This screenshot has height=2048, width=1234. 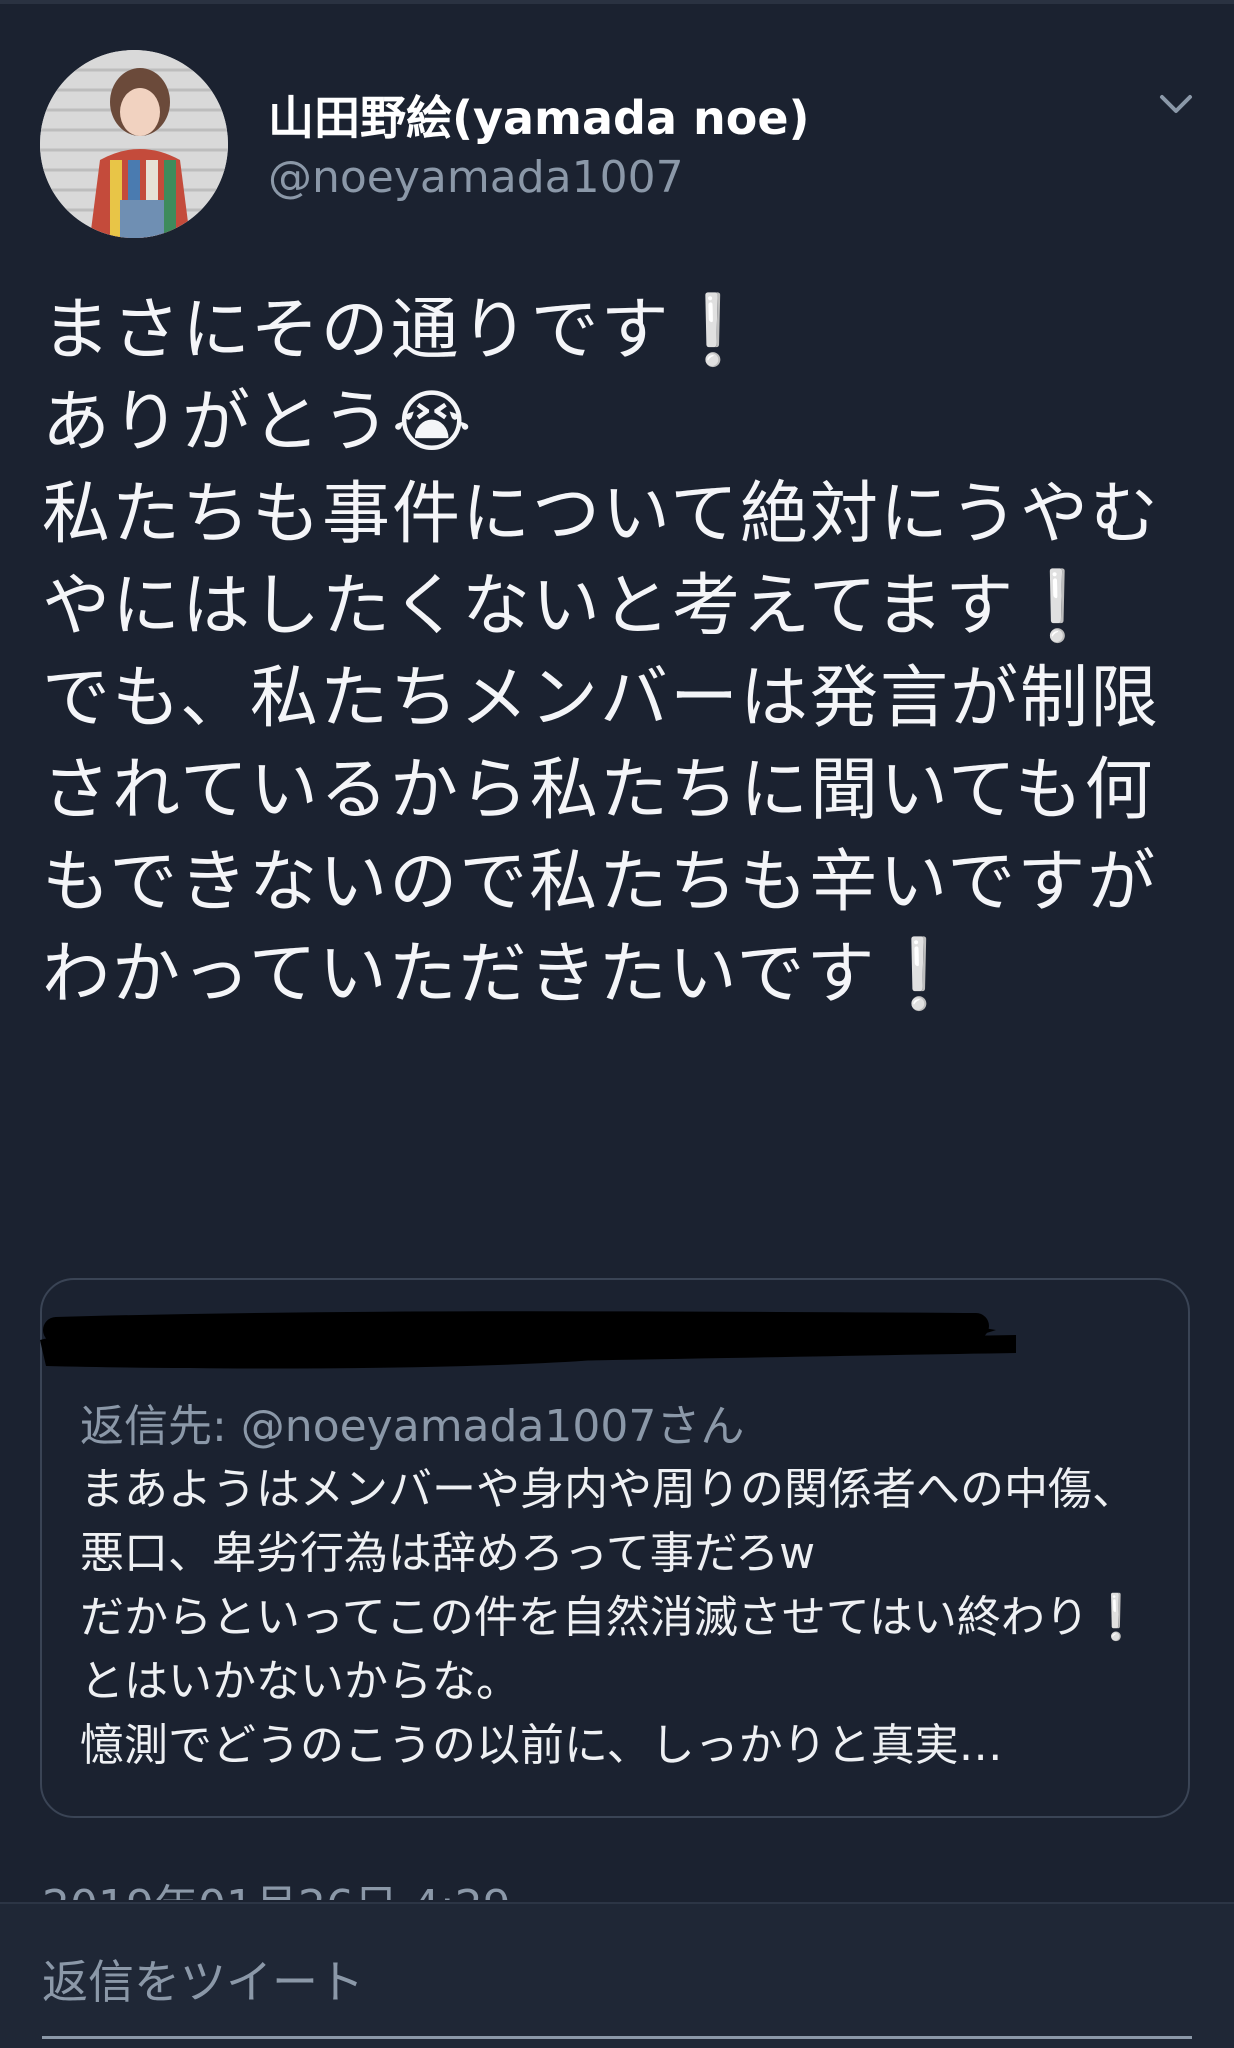 I want to click on tweet-timestamp: 2019年01月26日 4:29, so click(x=276, y=1885).